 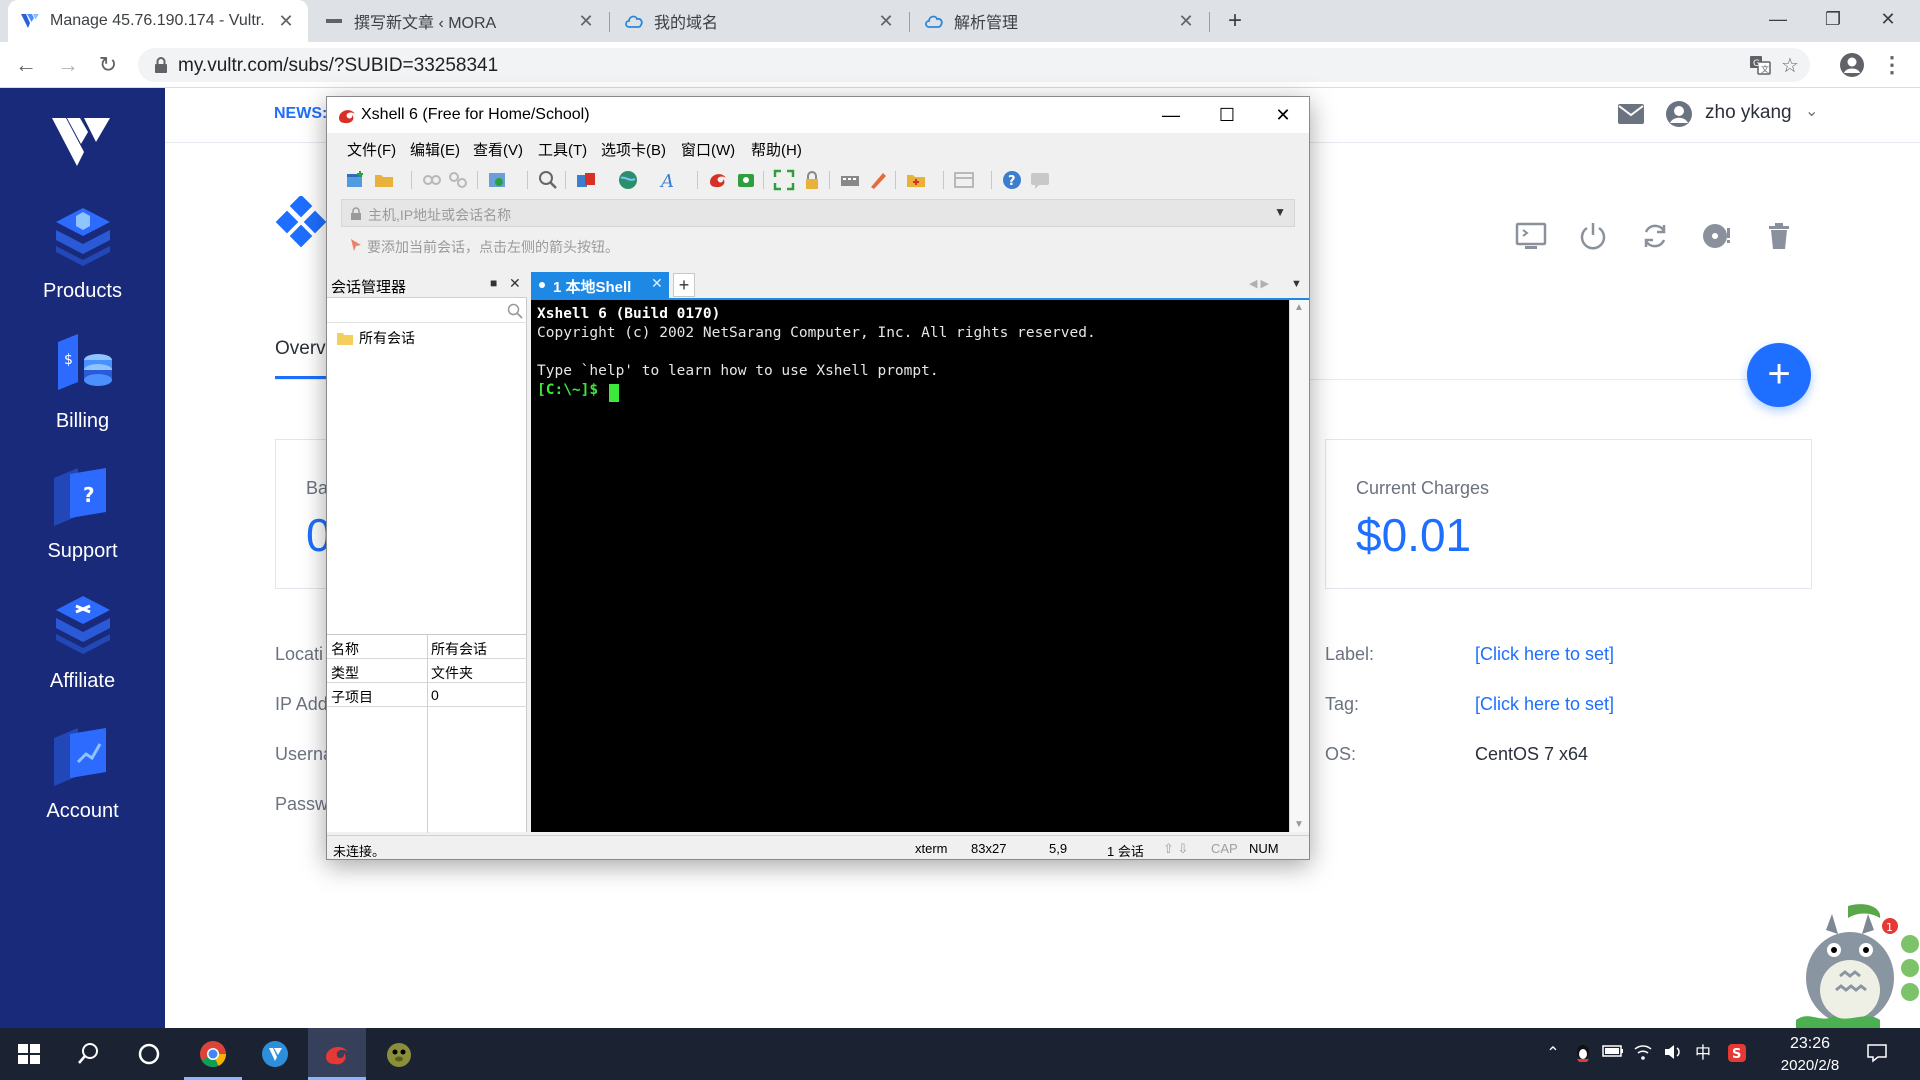 What do you see at coordinates (427, 311) in the screenshot?
I see `session-search-input` at bounding box center [427, 311].